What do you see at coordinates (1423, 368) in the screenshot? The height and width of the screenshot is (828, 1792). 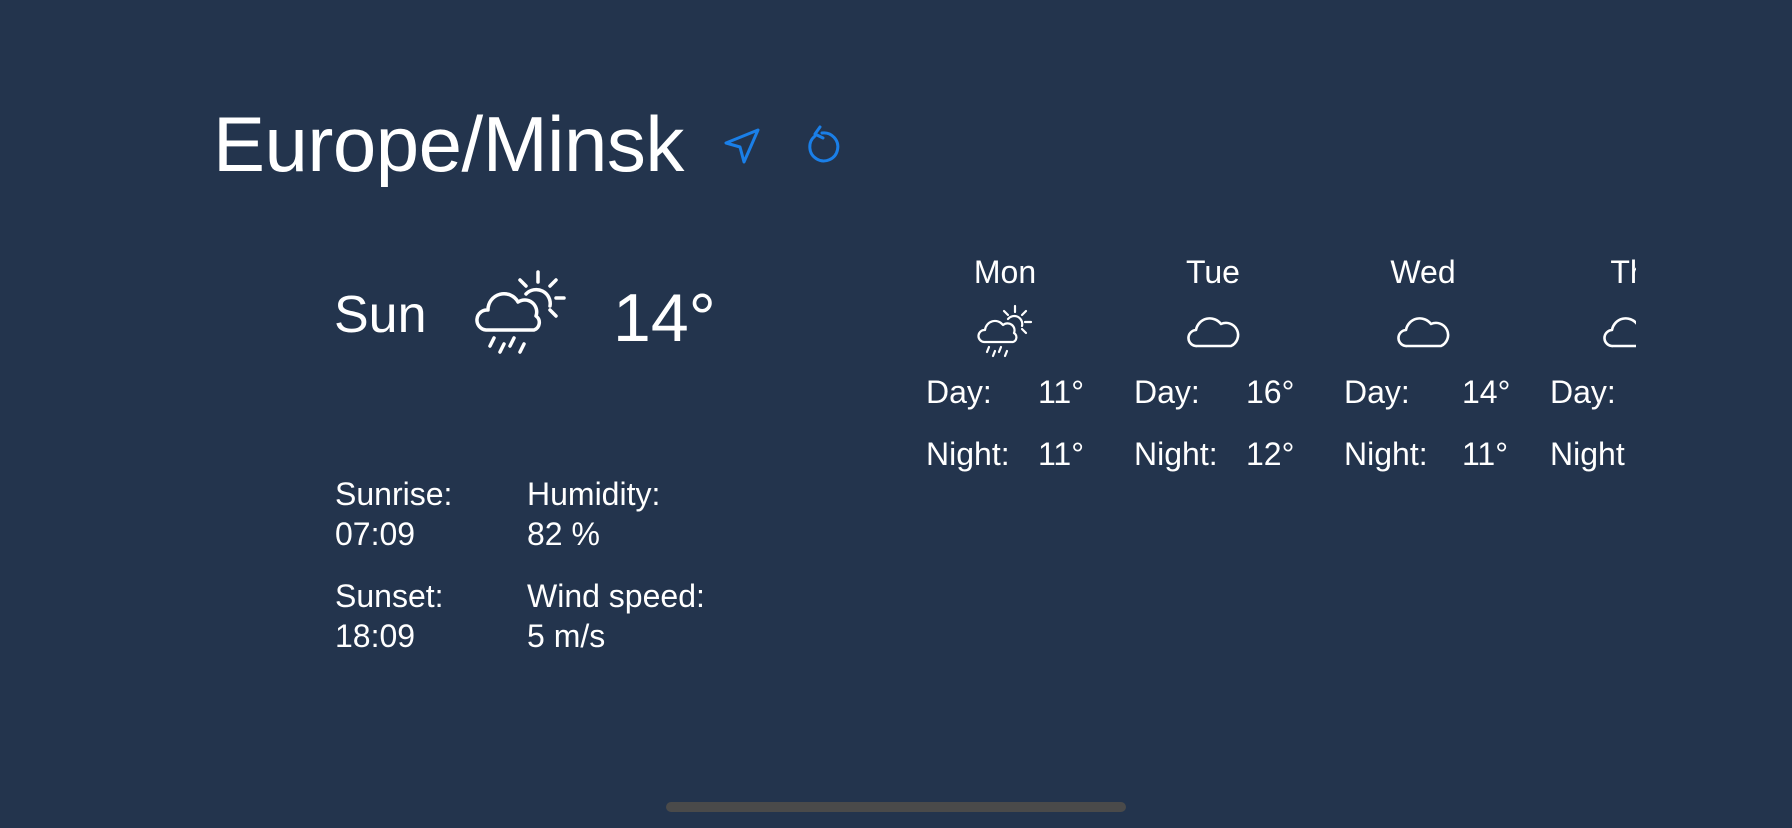 I see `forecast-day-wed: Wed Day: 14° Night: 11°` at bounding box center [1423, 368].